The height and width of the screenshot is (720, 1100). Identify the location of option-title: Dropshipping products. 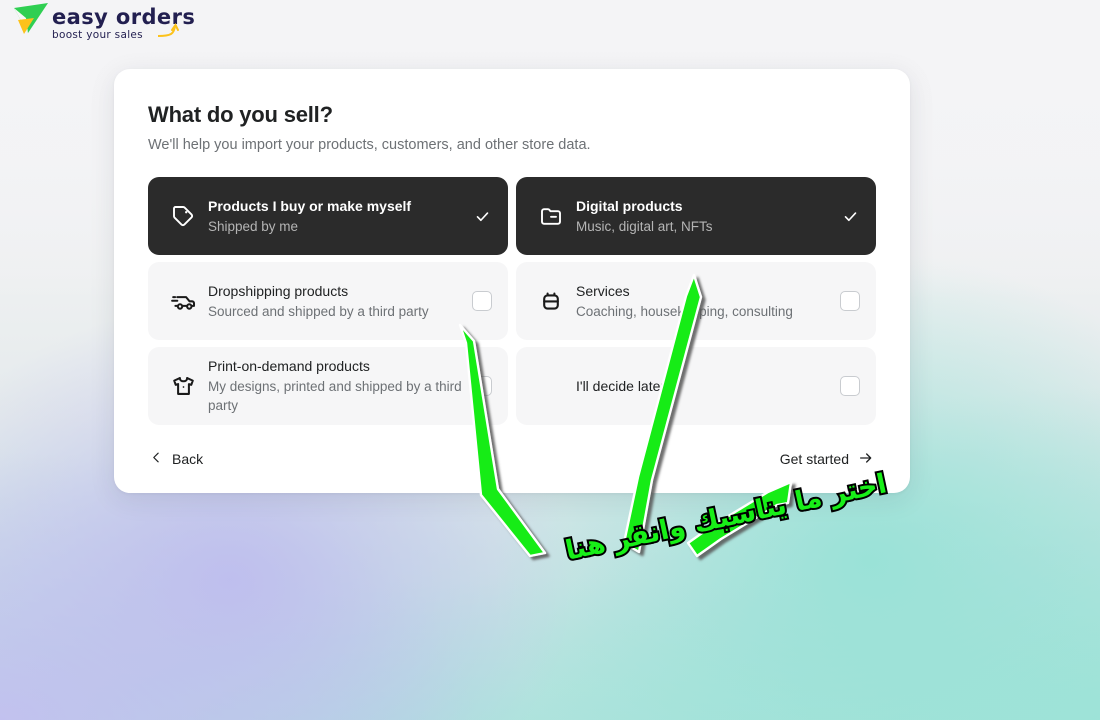
(278, 290).